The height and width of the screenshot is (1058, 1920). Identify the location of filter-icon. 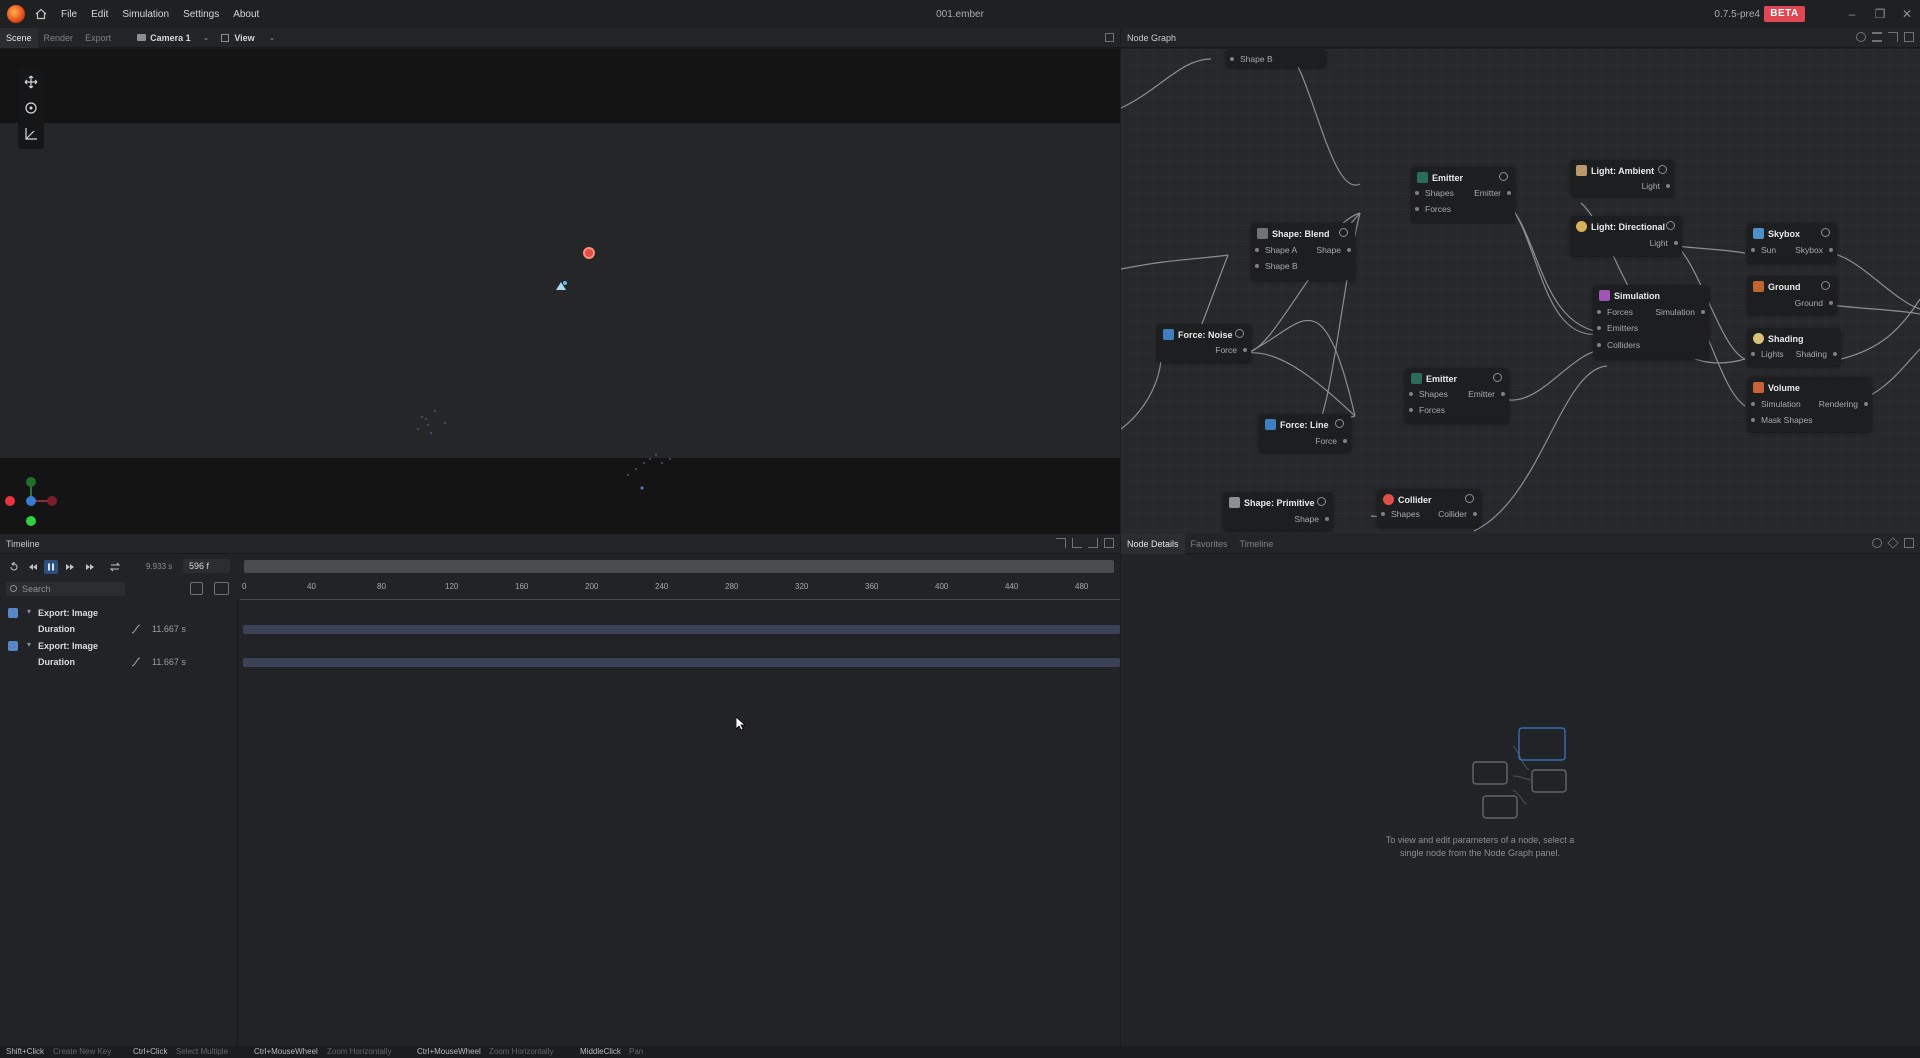
(196, 588).